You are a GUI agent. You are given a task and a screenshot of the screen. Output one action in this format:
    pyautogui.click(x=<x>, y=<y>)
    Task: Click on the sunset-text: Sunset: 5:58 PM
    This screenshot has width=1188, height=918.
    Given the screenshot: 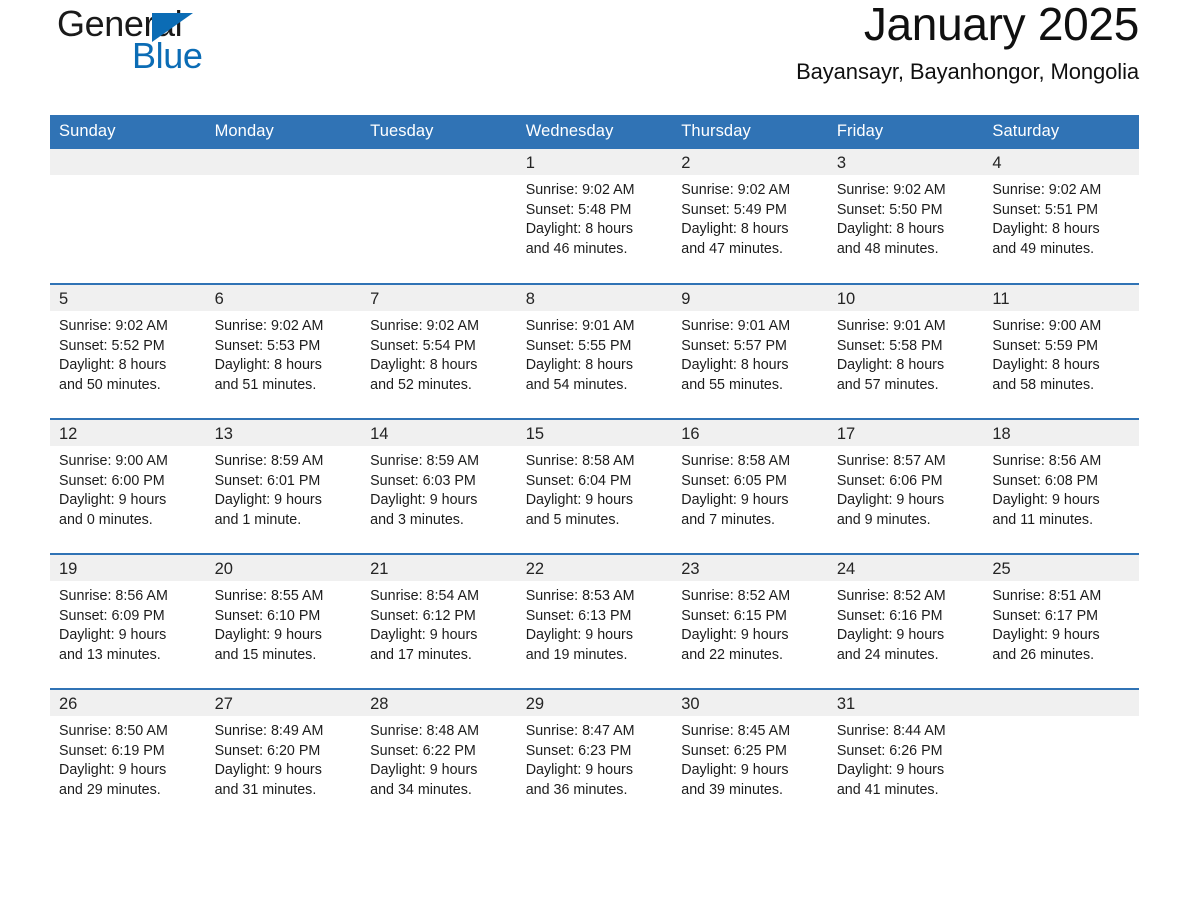 What is the action you would take?
    pyautogui.click(x=889, y=345)
    